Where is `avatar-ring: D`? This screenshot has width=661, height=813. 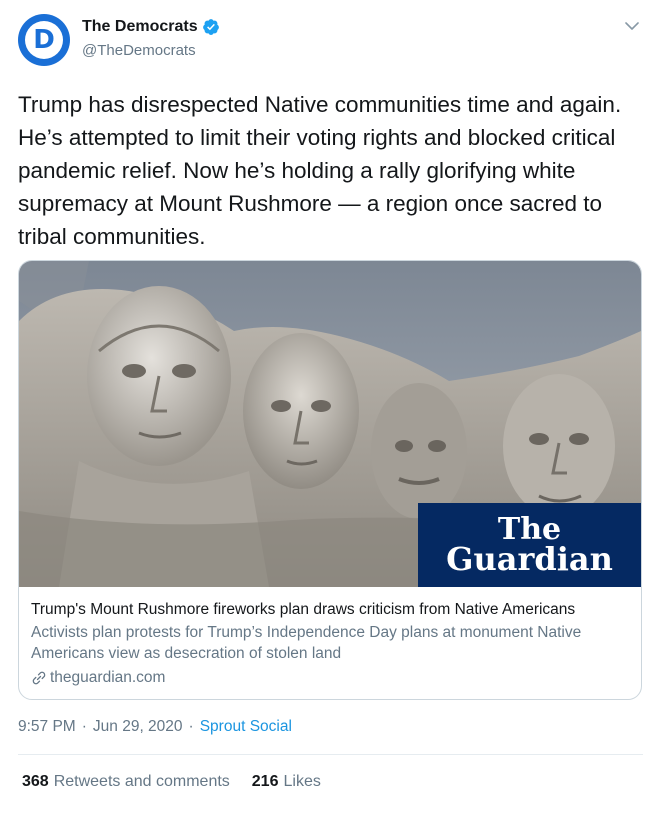
avatar-ring: D is located at coordinates (44, 40).